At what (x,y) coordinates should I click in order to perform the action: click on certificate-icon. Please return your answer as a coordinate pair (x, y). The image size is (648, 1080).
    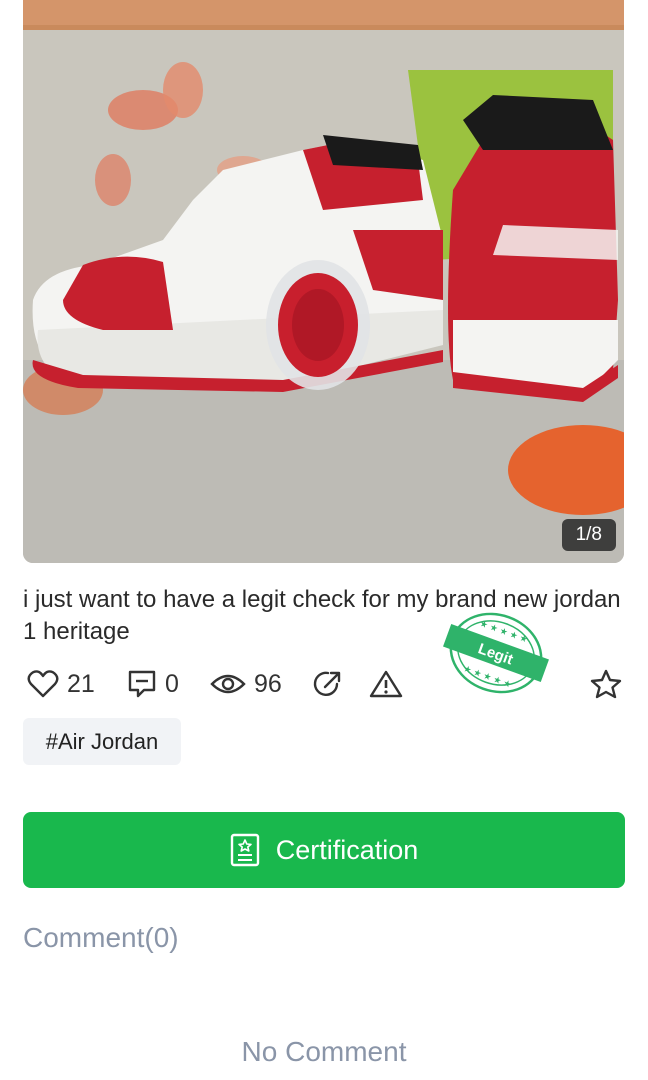
    Looking at the image, I should click on (244, 850).